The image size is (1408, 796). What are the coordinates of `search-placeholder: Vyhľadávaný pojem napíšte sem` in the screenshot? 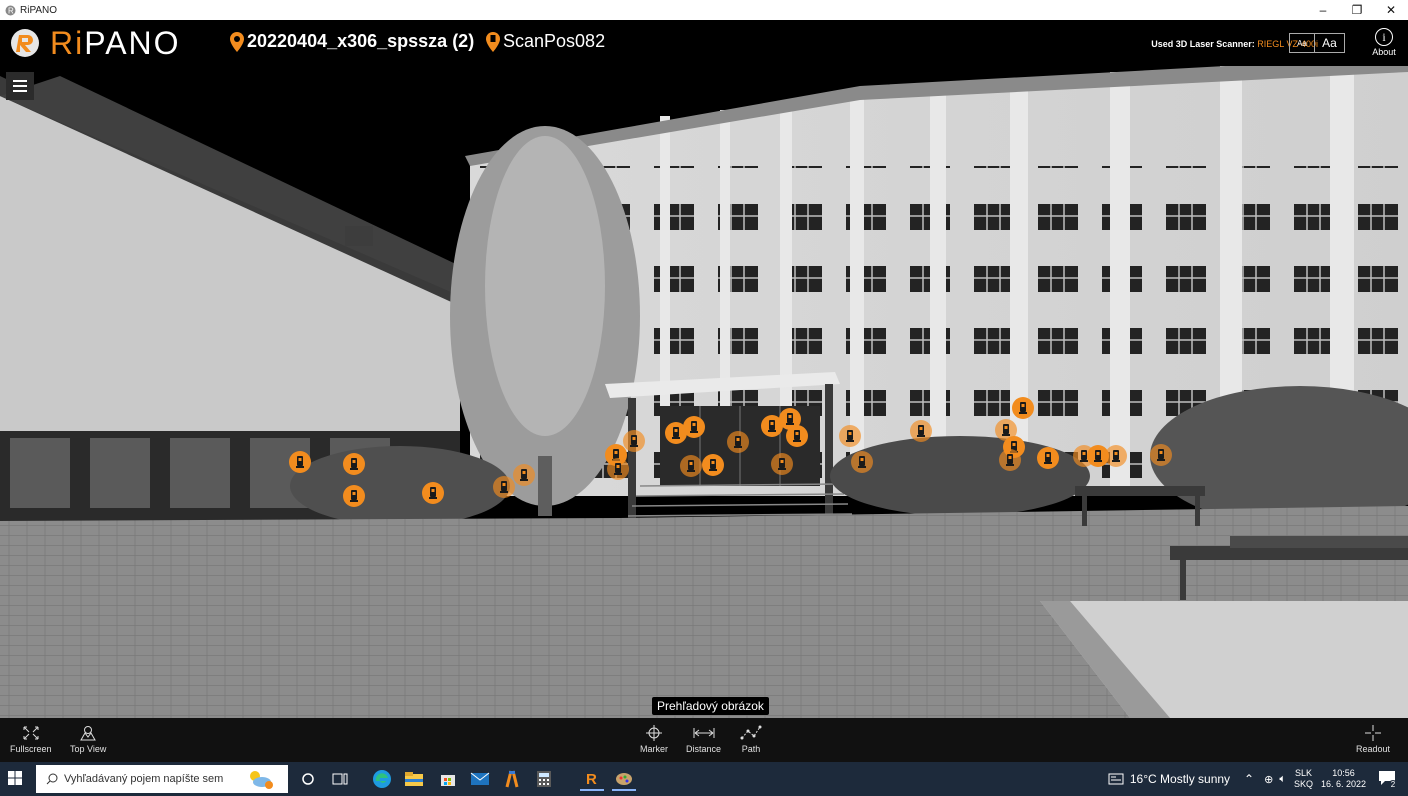 It's located at (144, 779).